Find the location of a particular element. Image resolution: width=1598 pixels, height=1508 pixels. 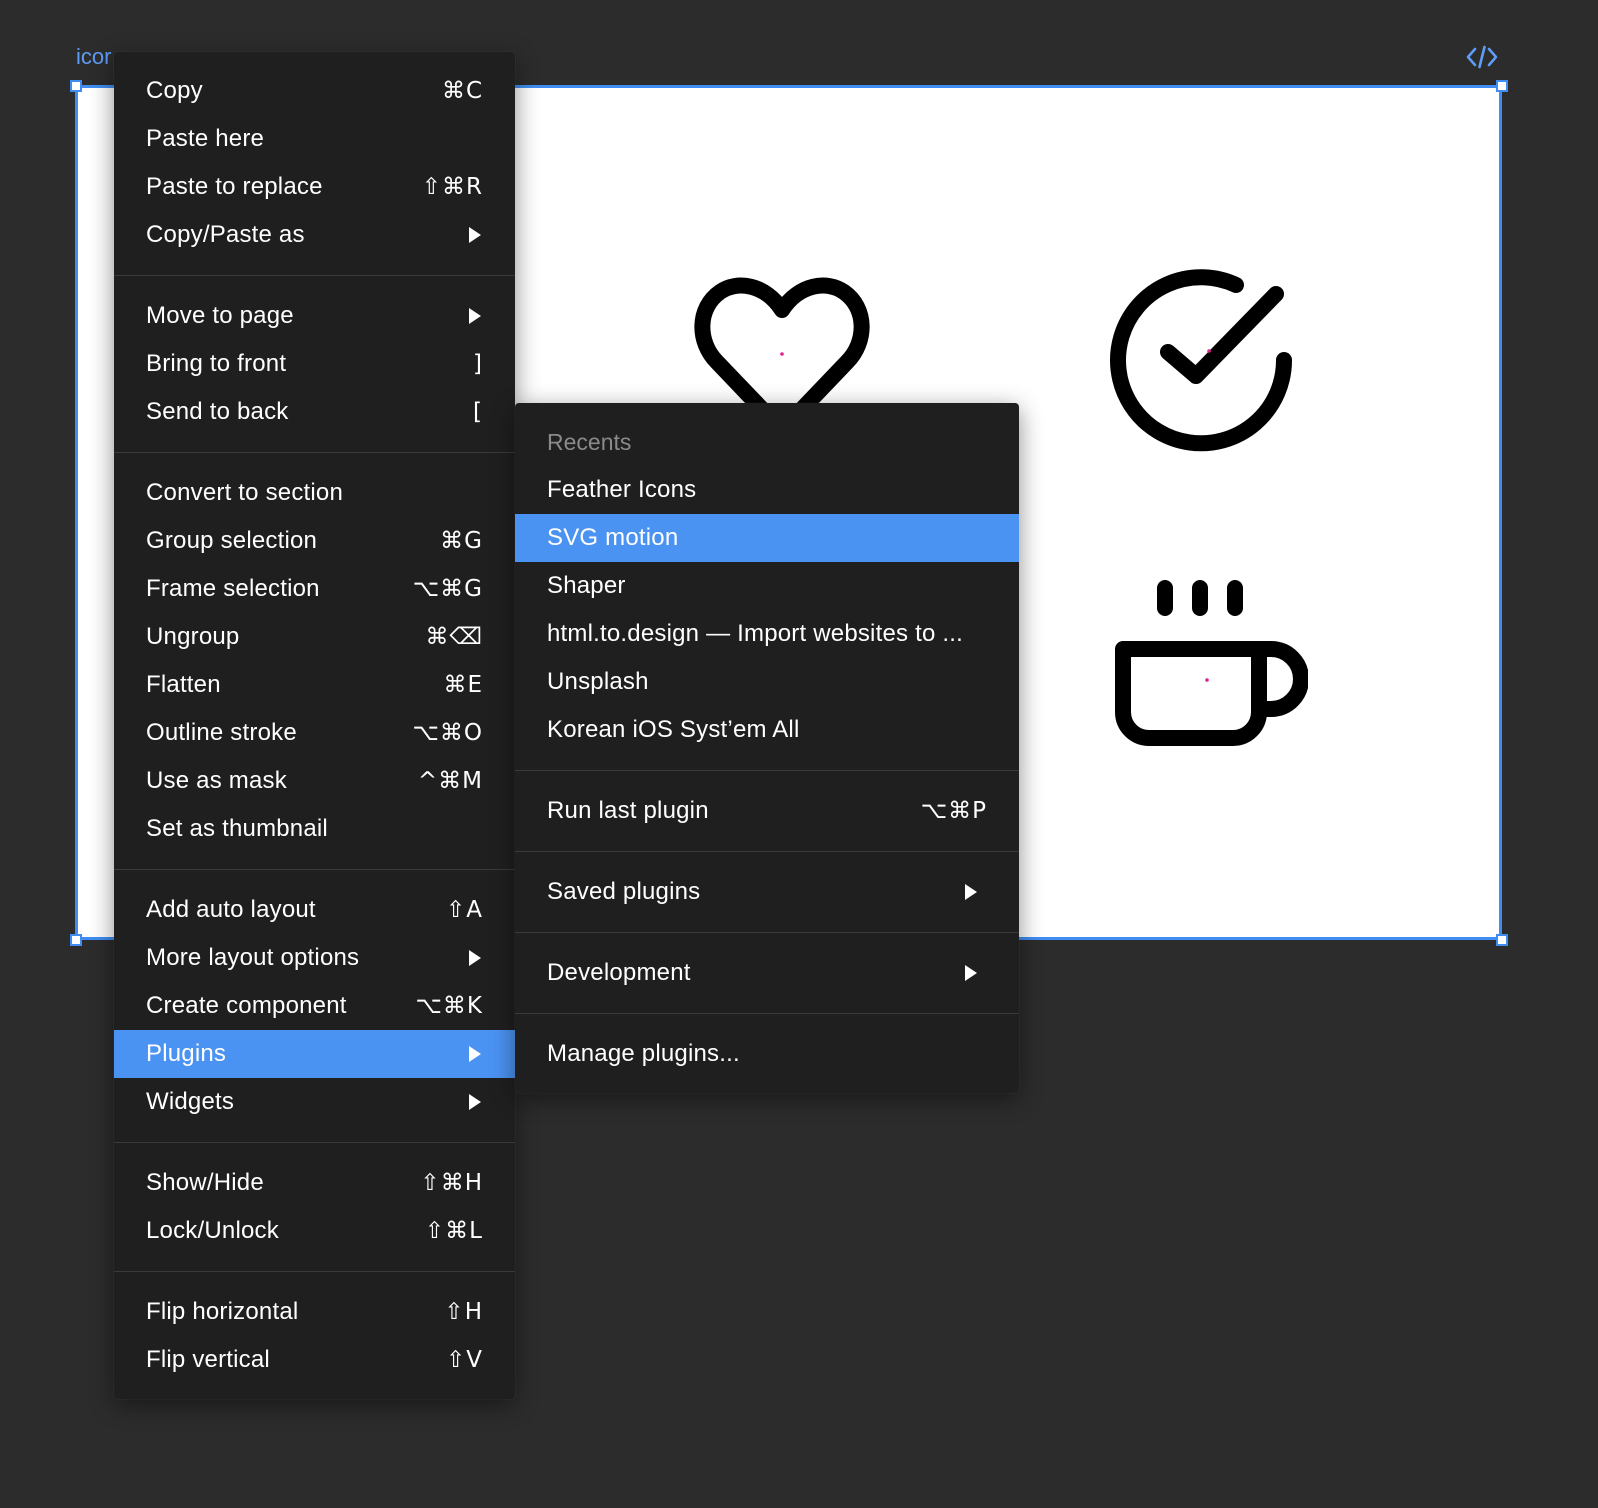

menu-item-label: Group selection is located at coordinates (232, 540).